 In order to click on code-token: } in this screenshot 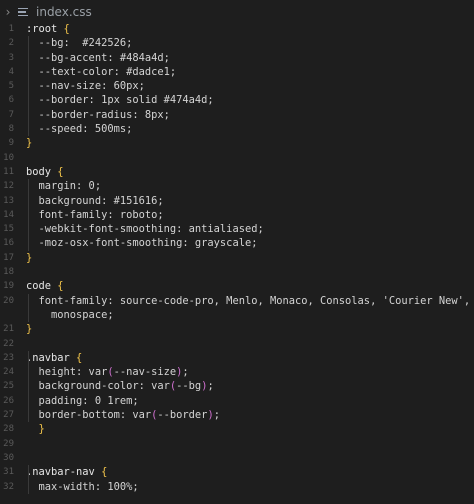, I will do `click(35, 429)`.